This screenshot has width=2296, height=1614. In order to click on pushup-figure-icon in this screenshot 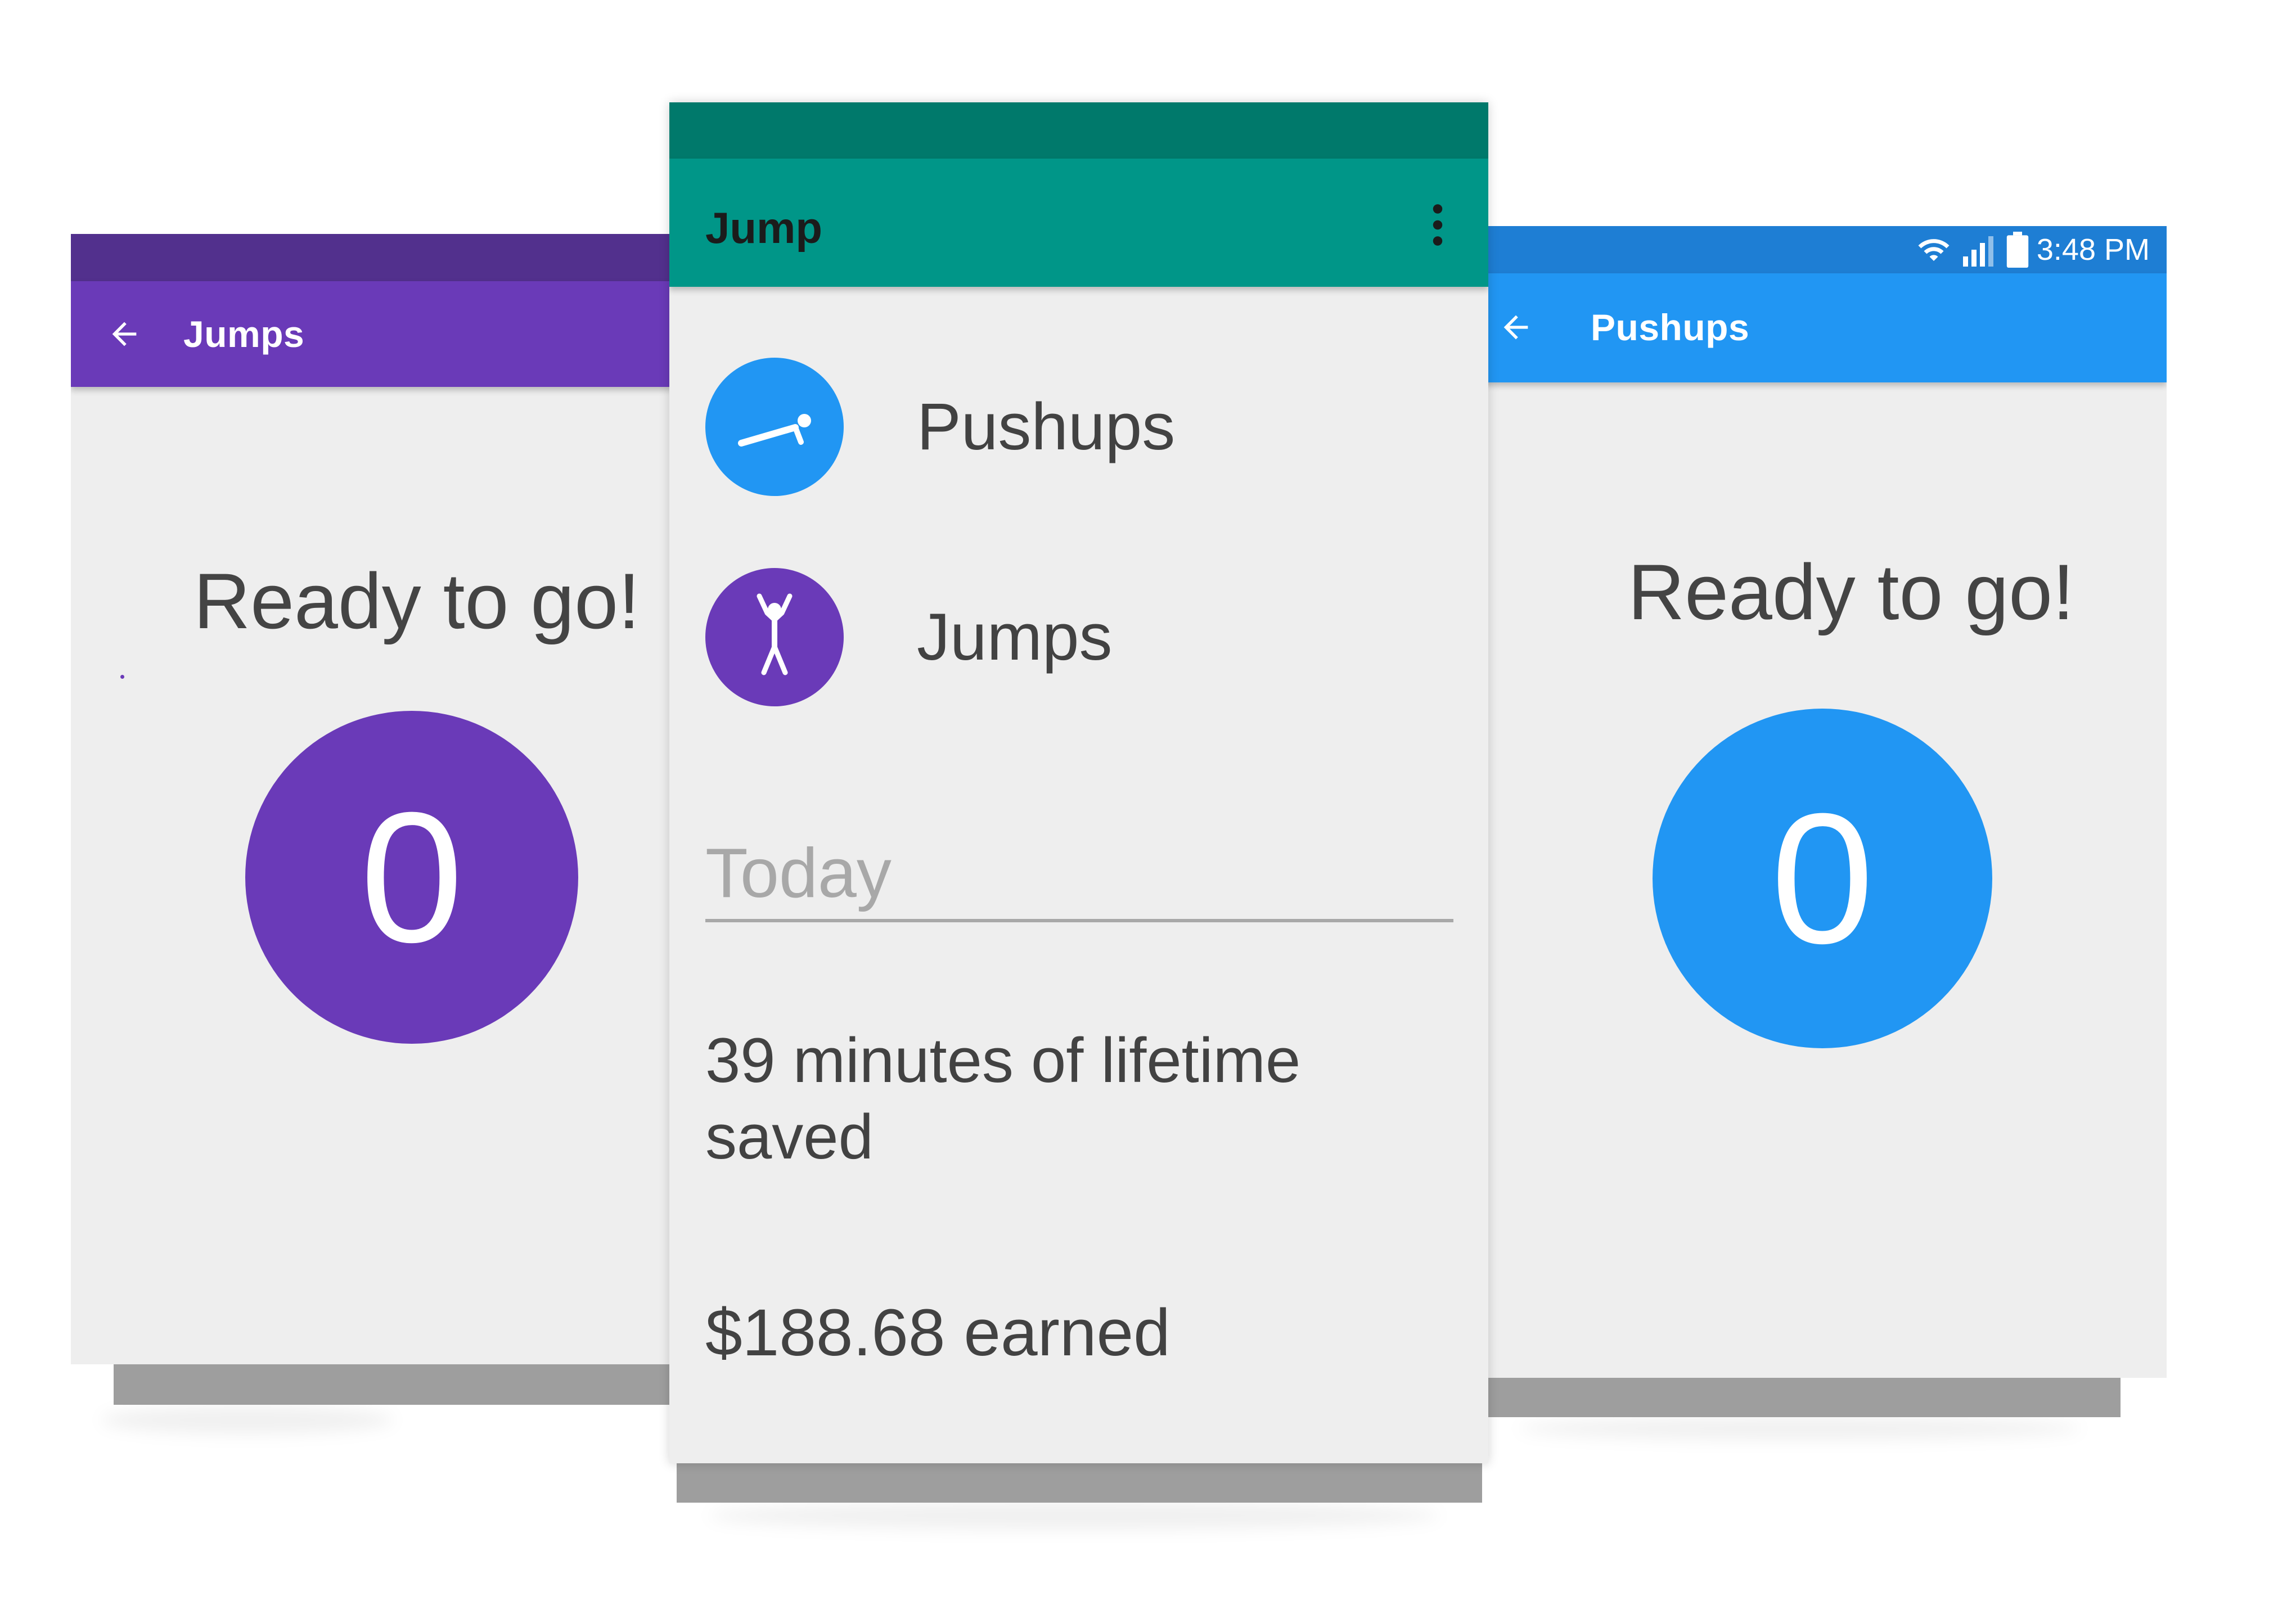, I will do `click(774, 430)`.